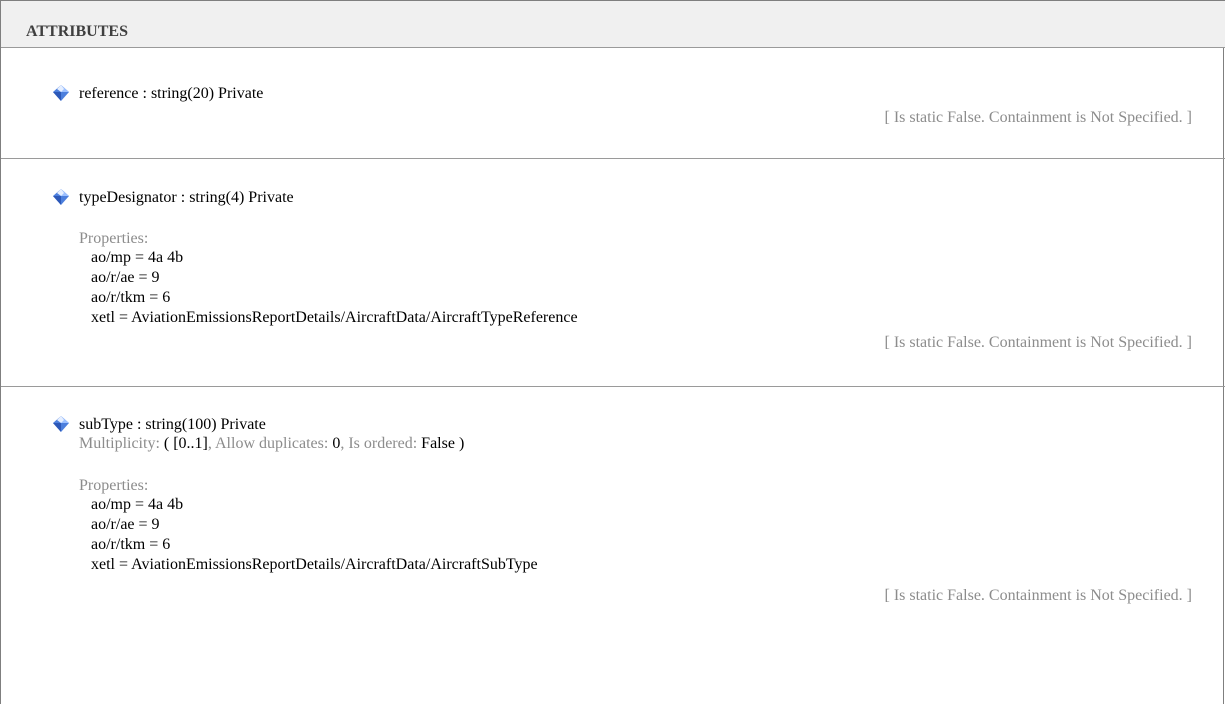 This screenshot has height=704, width=1225. What do you see at coordinates (186, 197) in the screenshot?
I see `attribute-signature: typeDesignator : string(4) Private` at bounding box center [186, 197].